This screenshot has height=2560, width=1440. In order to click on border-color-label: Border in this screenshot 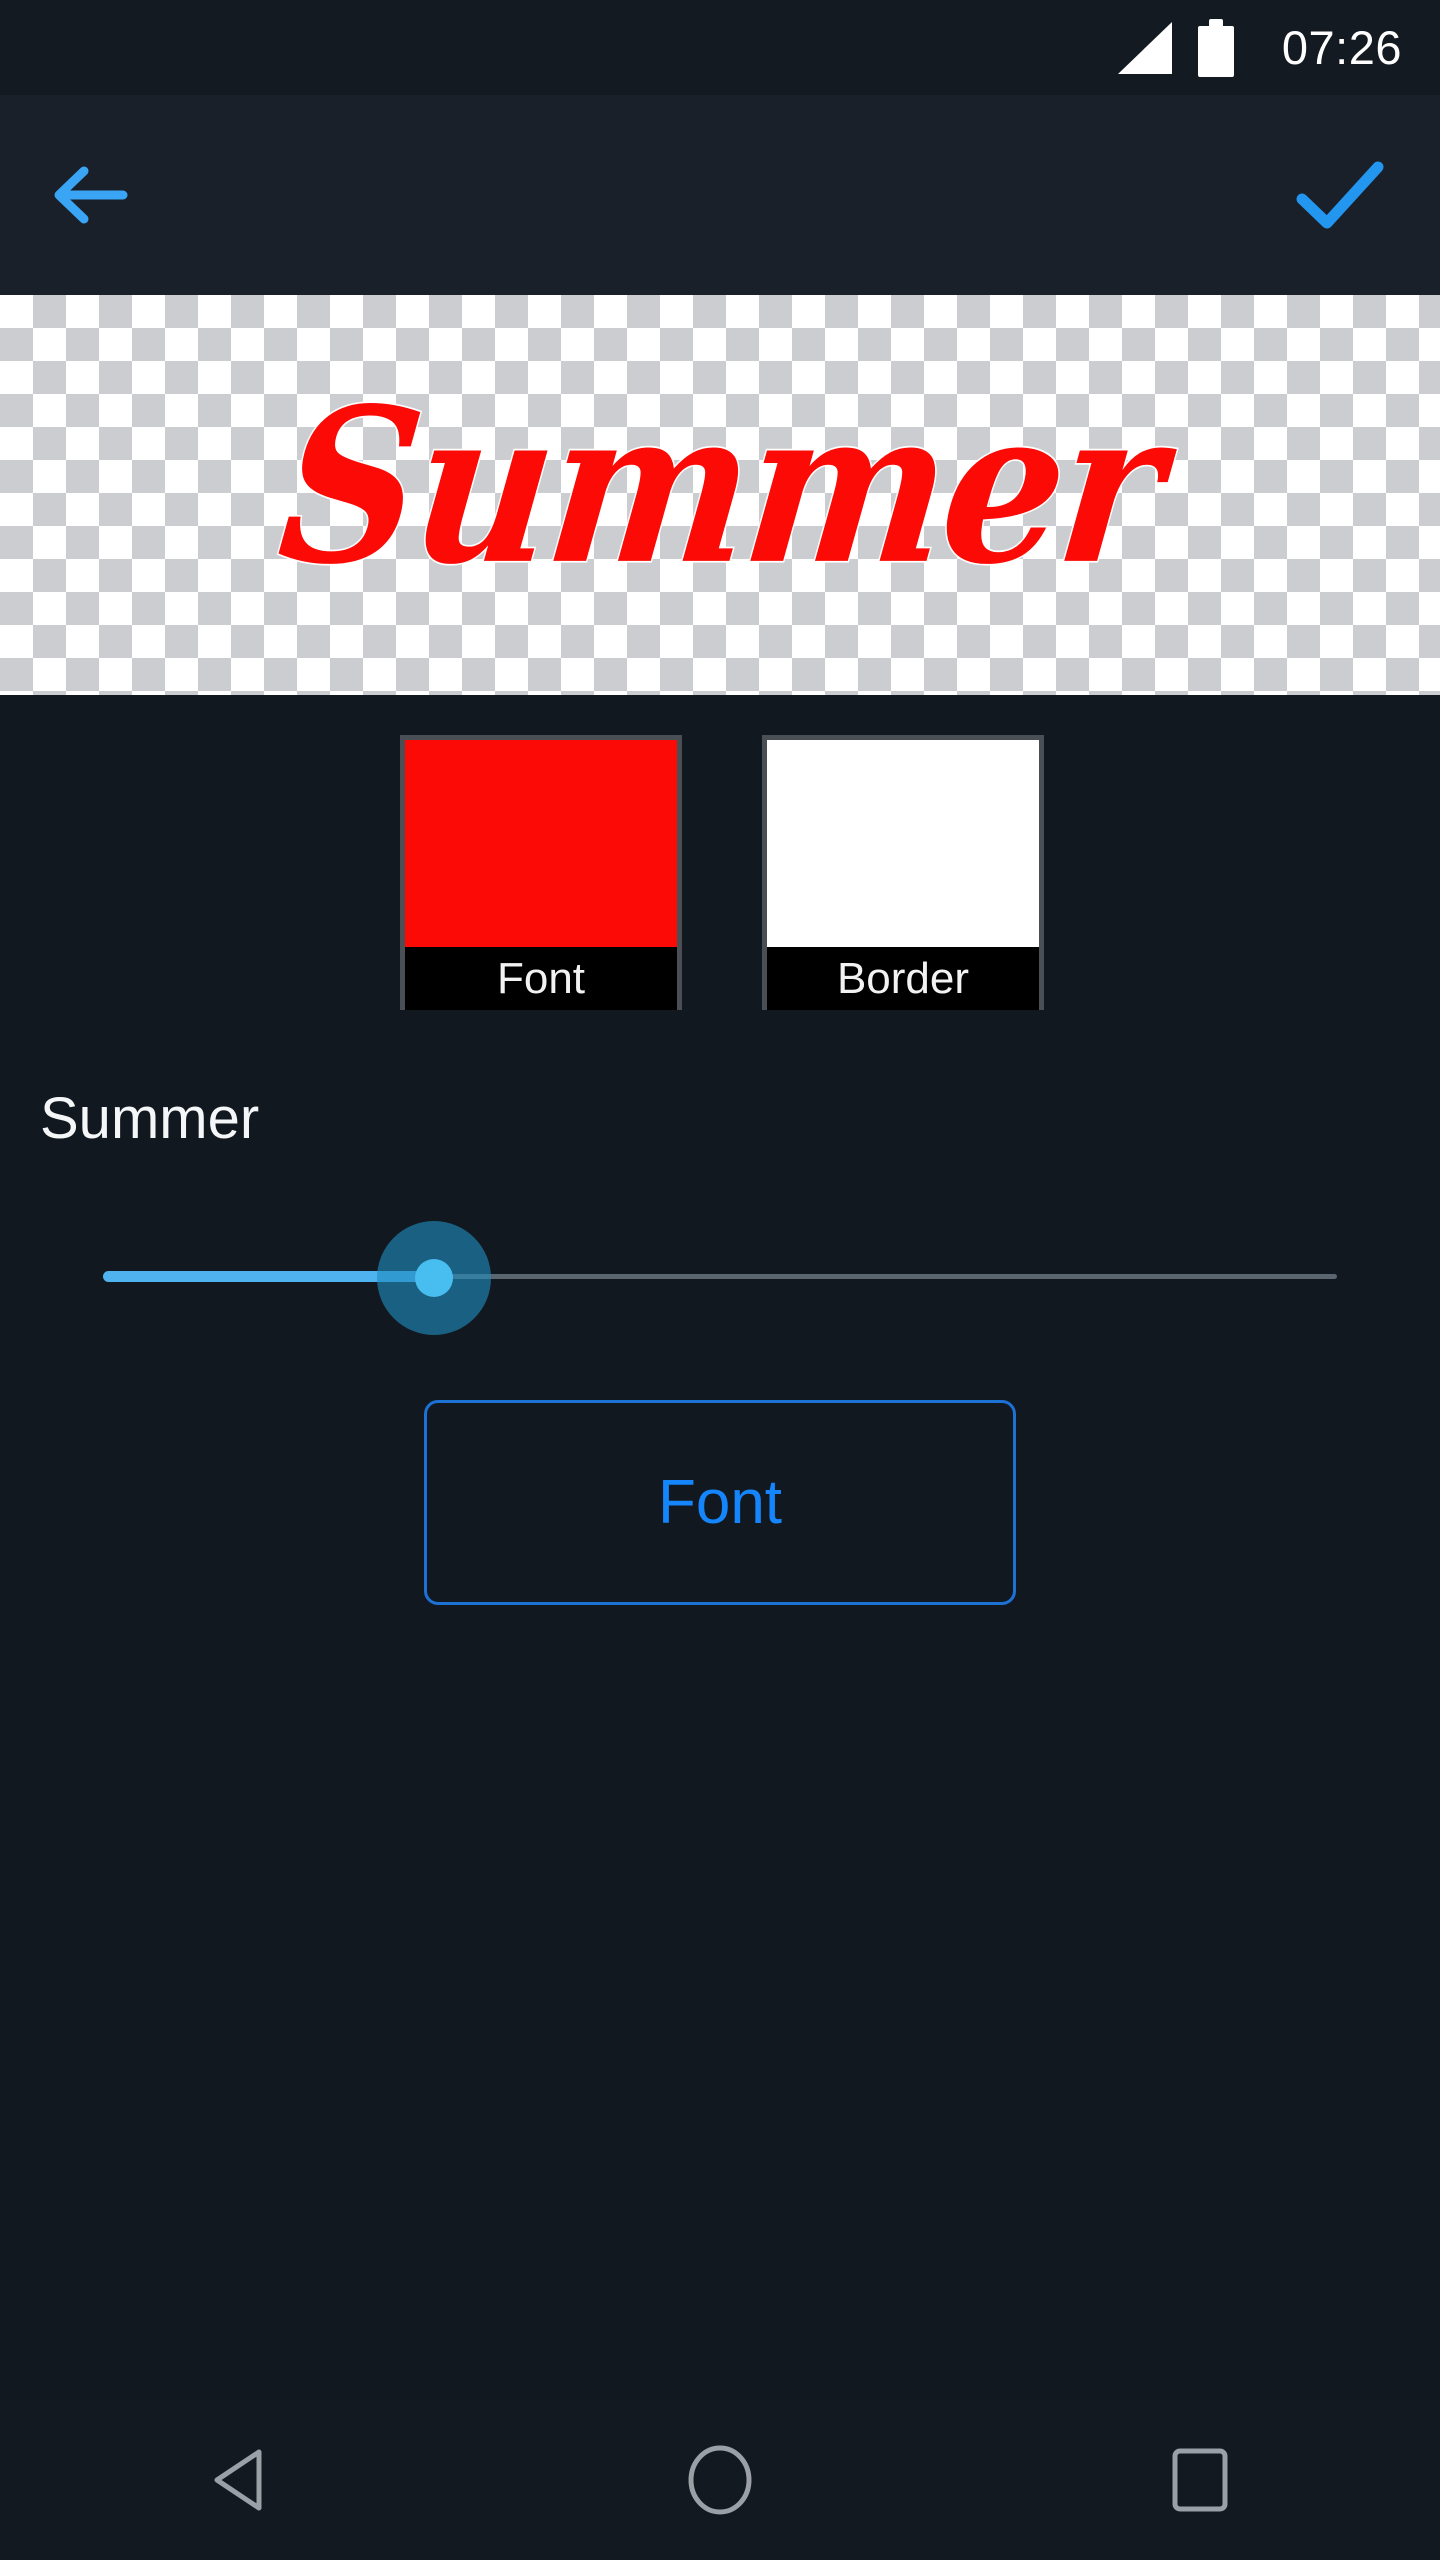, I will do `click(903, 978)`.